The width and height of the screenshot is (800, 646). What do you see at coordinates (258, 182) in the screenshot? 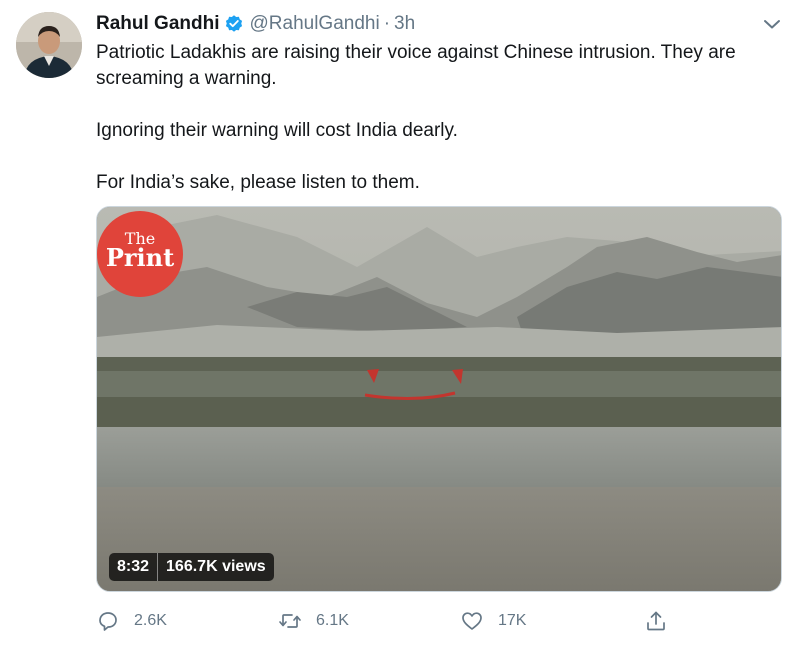
I see `tweet-text-line-3: For India’s sake, please listen to them.` at bounding box center [258, 182].